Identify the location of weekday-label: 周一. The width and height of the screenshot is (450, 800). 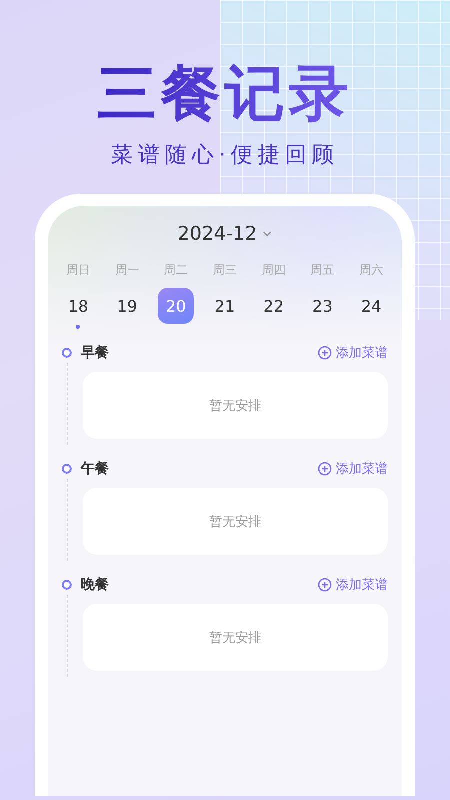
(127, 270).